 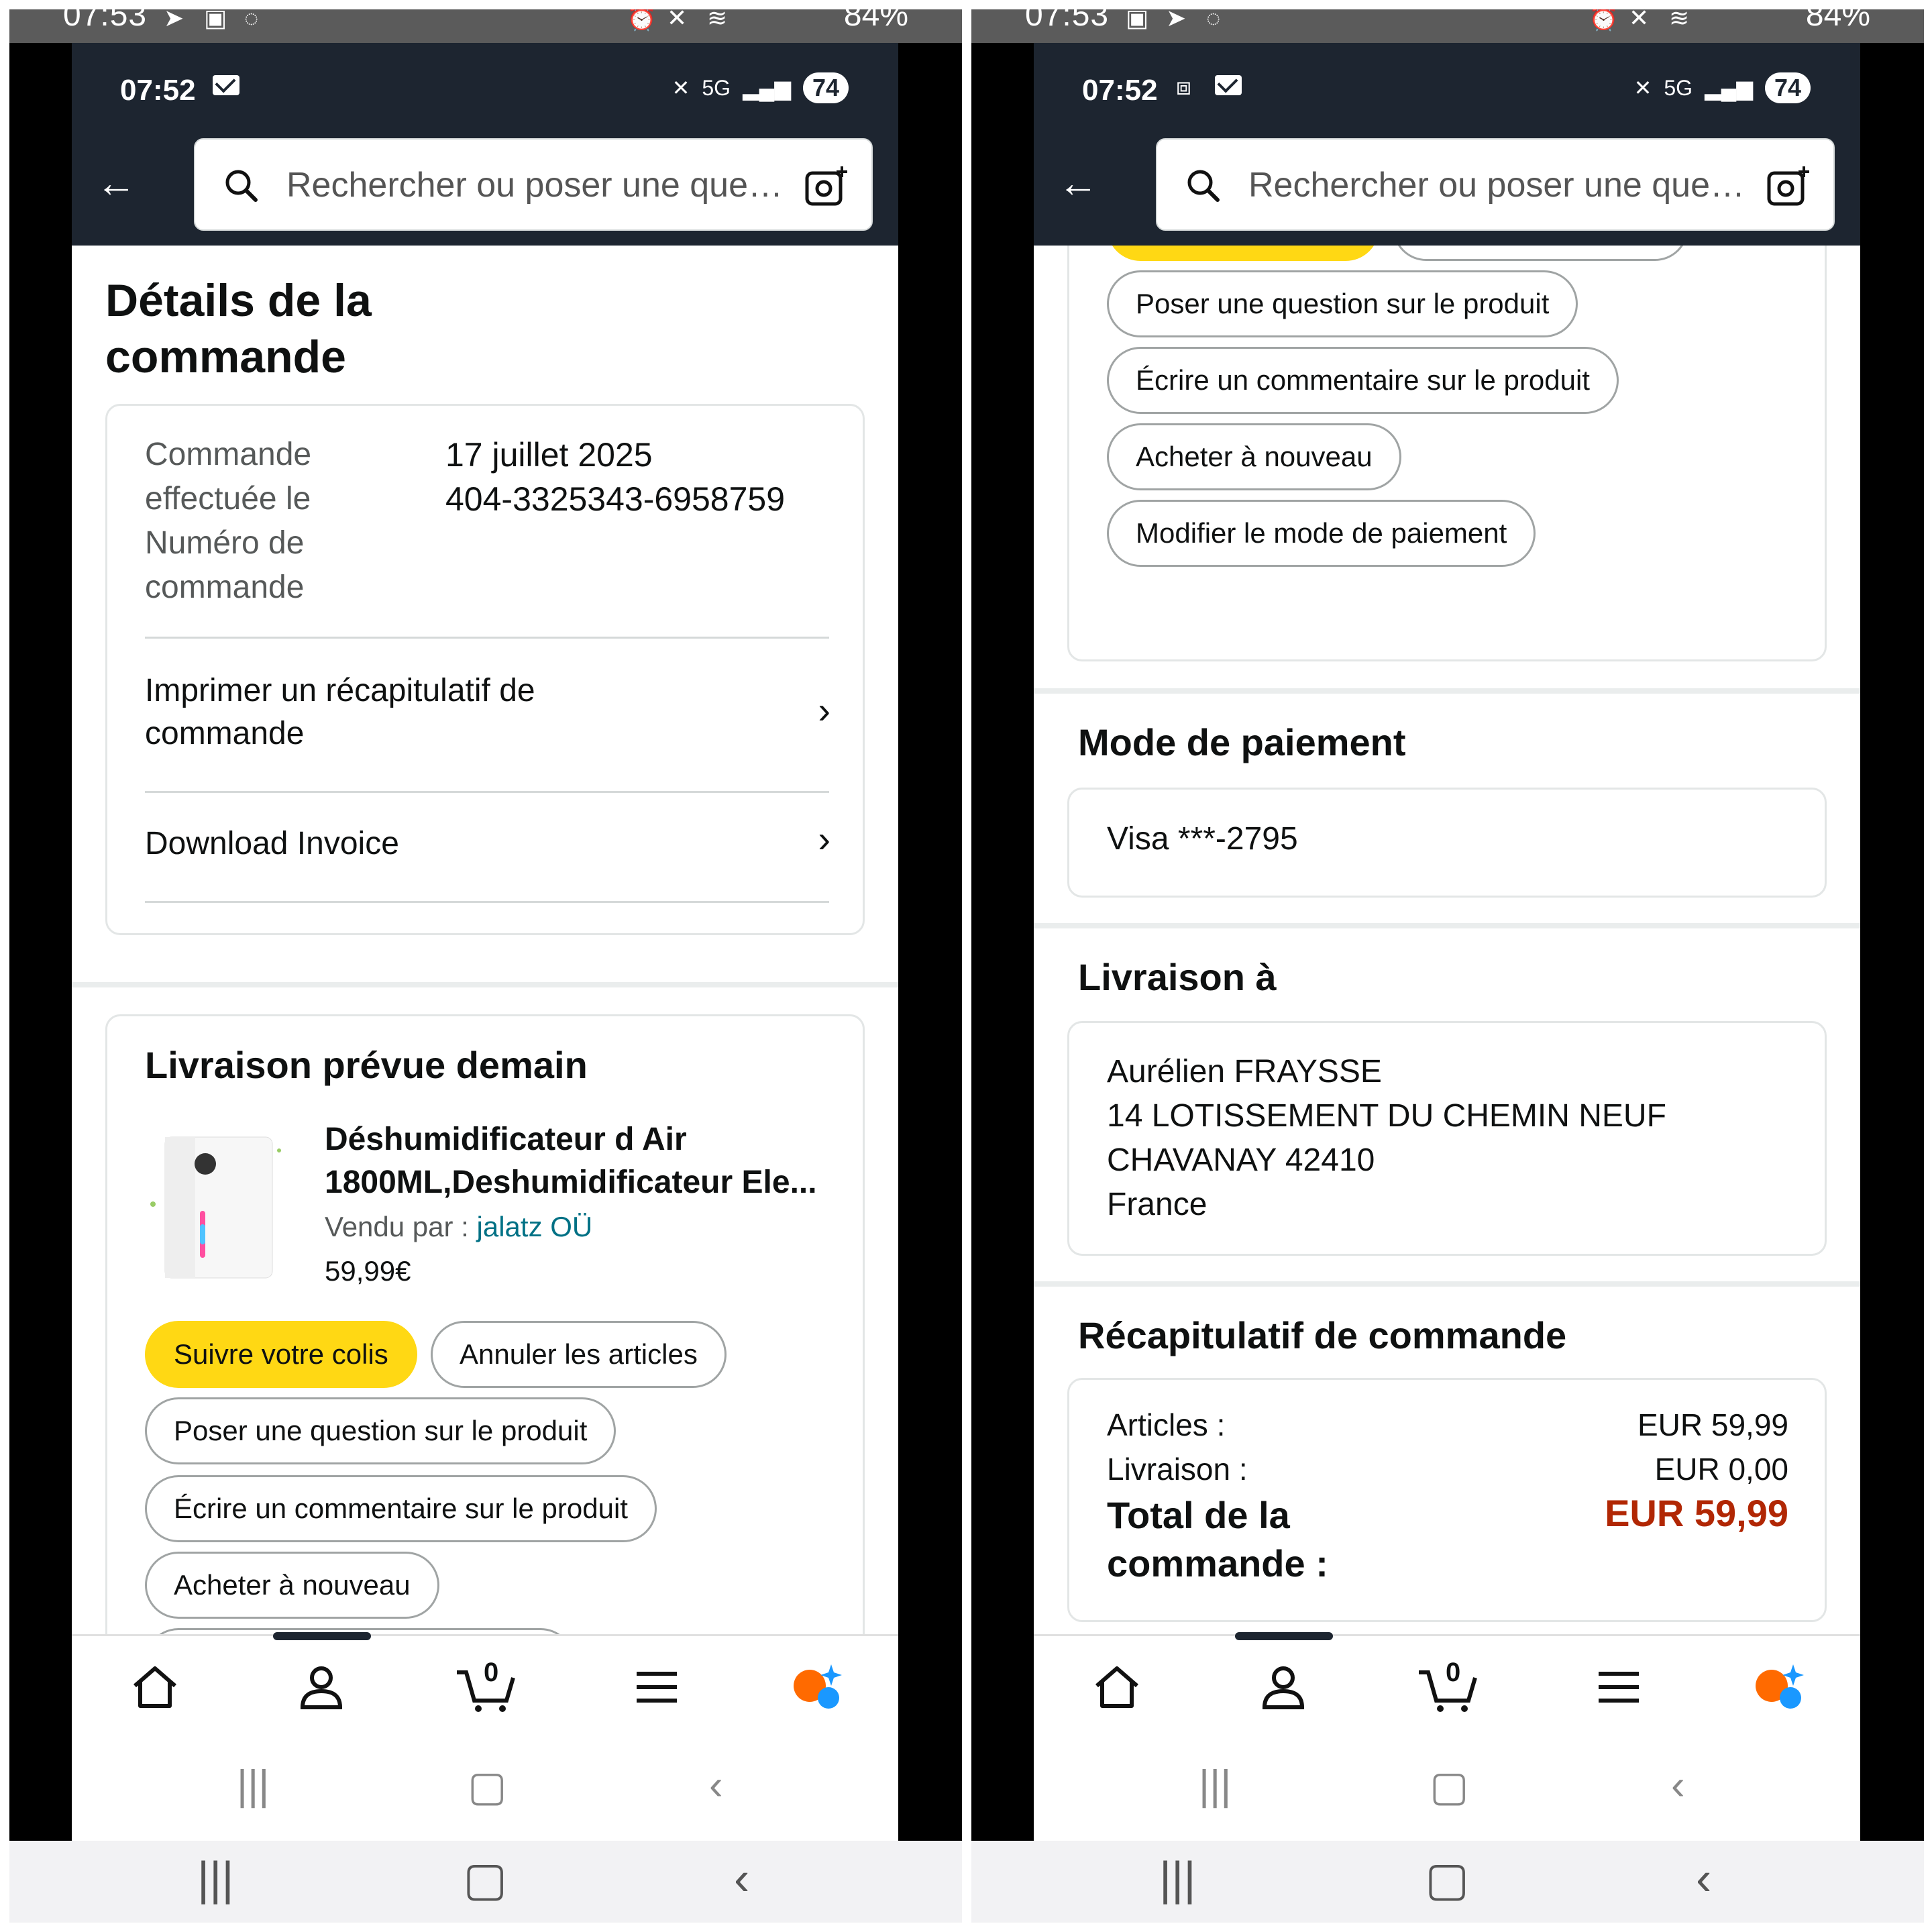 I want to click on total-label: Total de la commande :, so click(x=1217, y=1539).